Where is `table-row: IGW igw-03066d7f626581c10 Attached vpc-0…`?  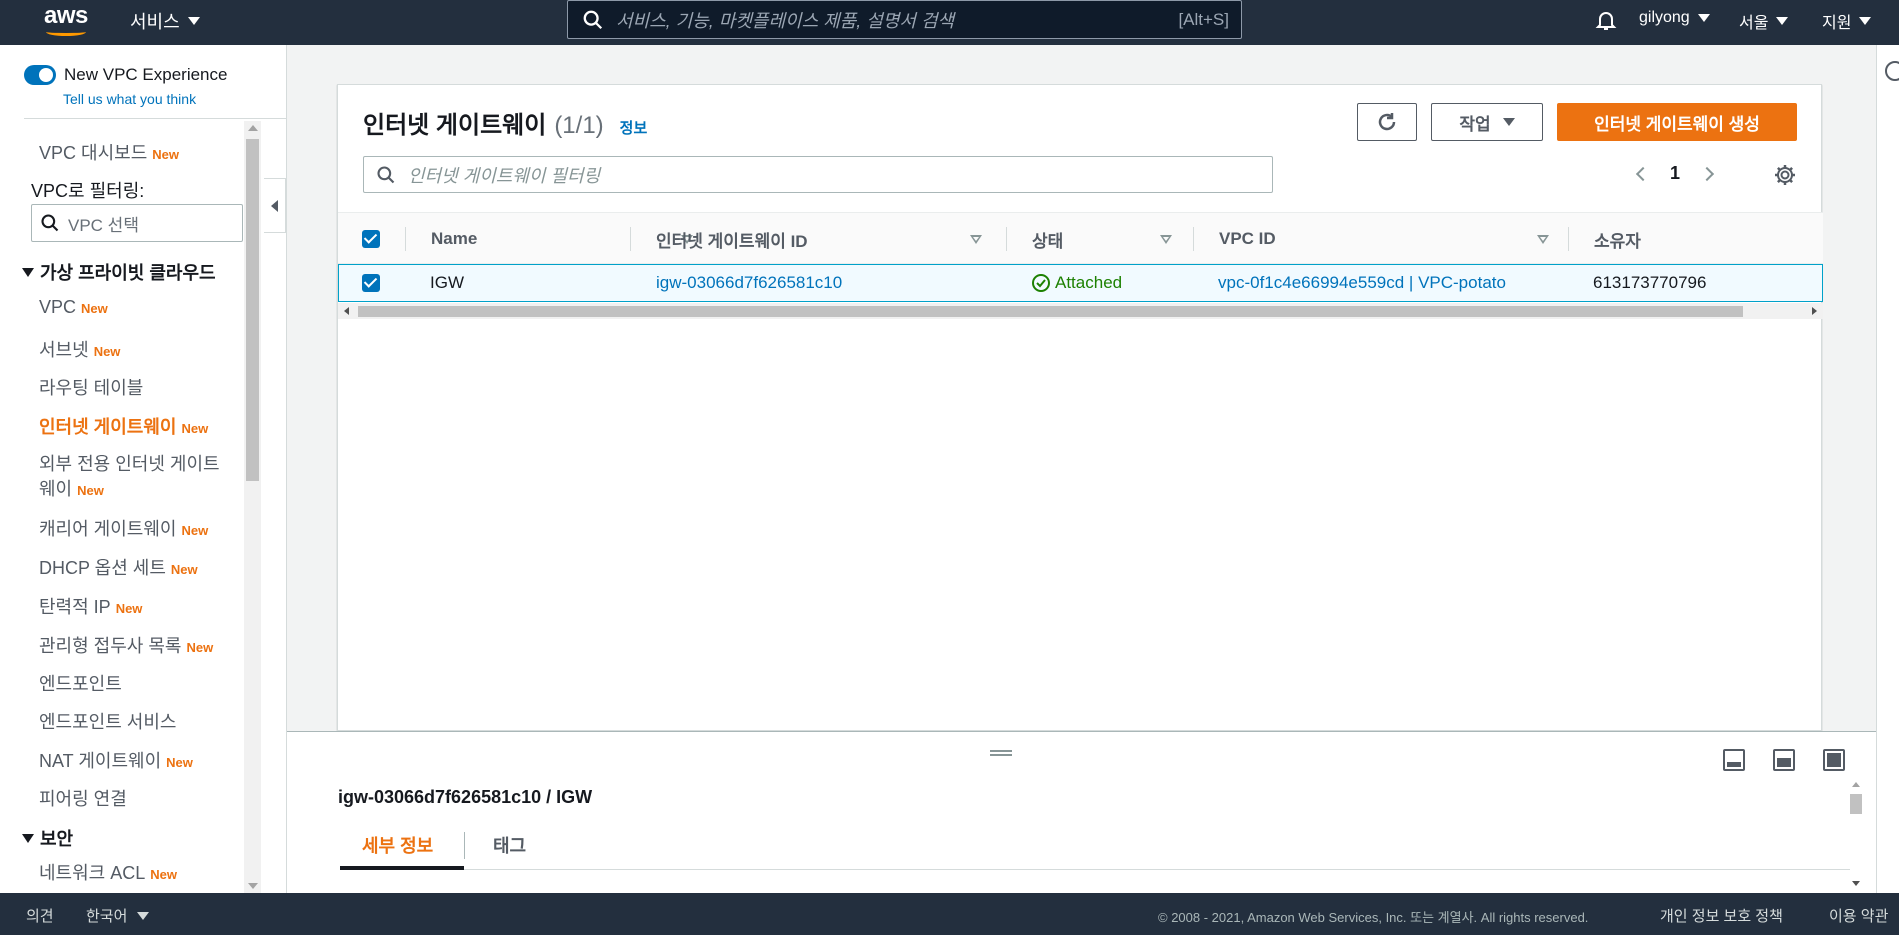 table-row: IGW igw-03066d7f626581c10 Attached vpc-0… is located at coordinates (1080, 283).